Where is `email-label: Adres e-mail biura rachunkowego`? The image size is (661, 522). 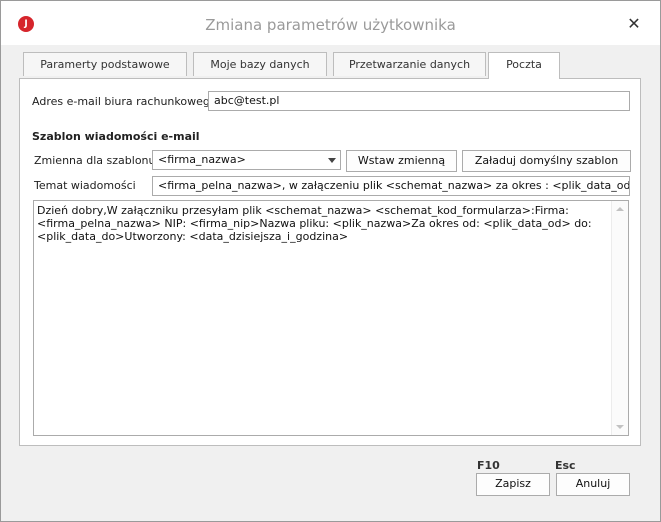
email-label: Adres e-mail biura rachunkowego is located at coordinates (124, 101).